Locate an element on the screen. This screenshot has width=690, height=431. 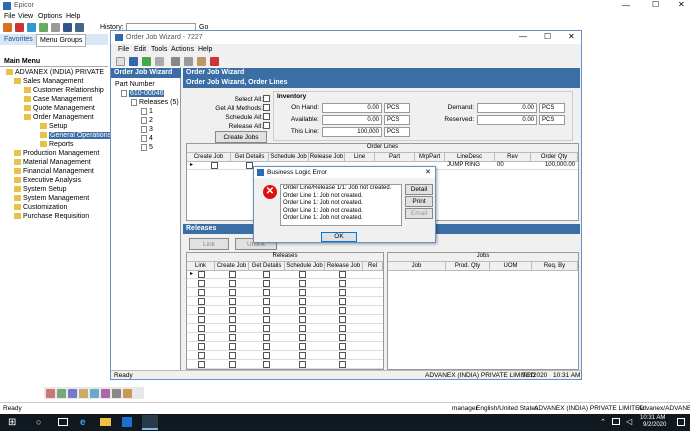
tree-order: 610-00046 is located at coordinates (143, 93).